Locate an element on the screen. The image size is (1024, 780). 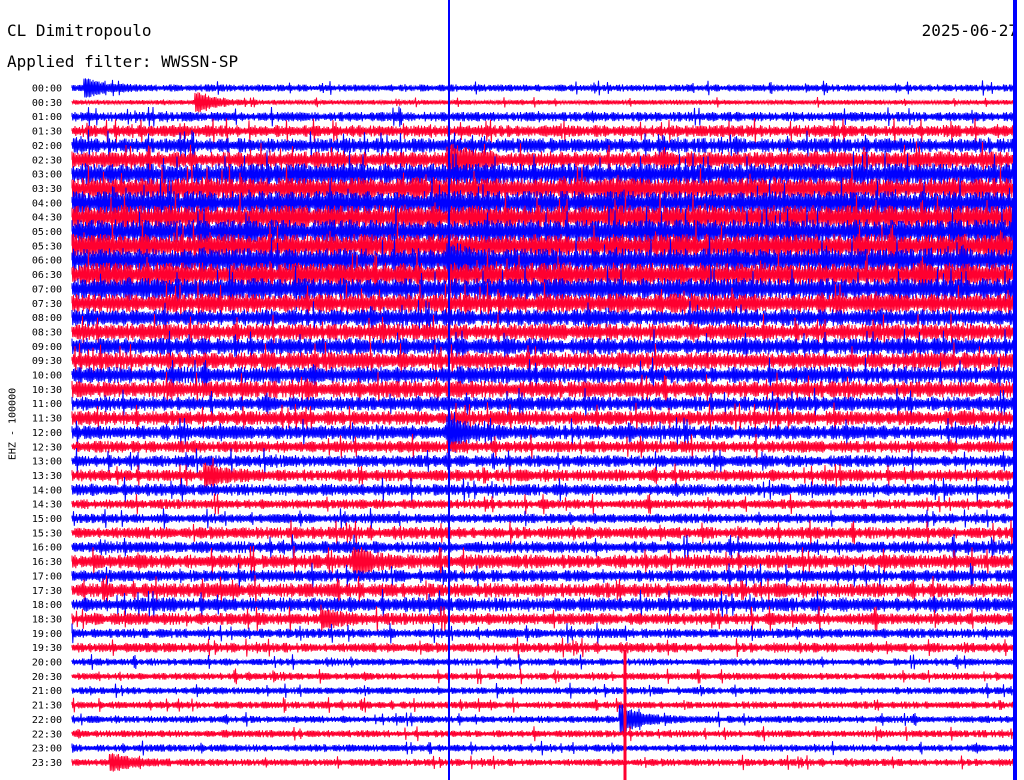
row-label: 11:30 is located at coordinates (47, 419).